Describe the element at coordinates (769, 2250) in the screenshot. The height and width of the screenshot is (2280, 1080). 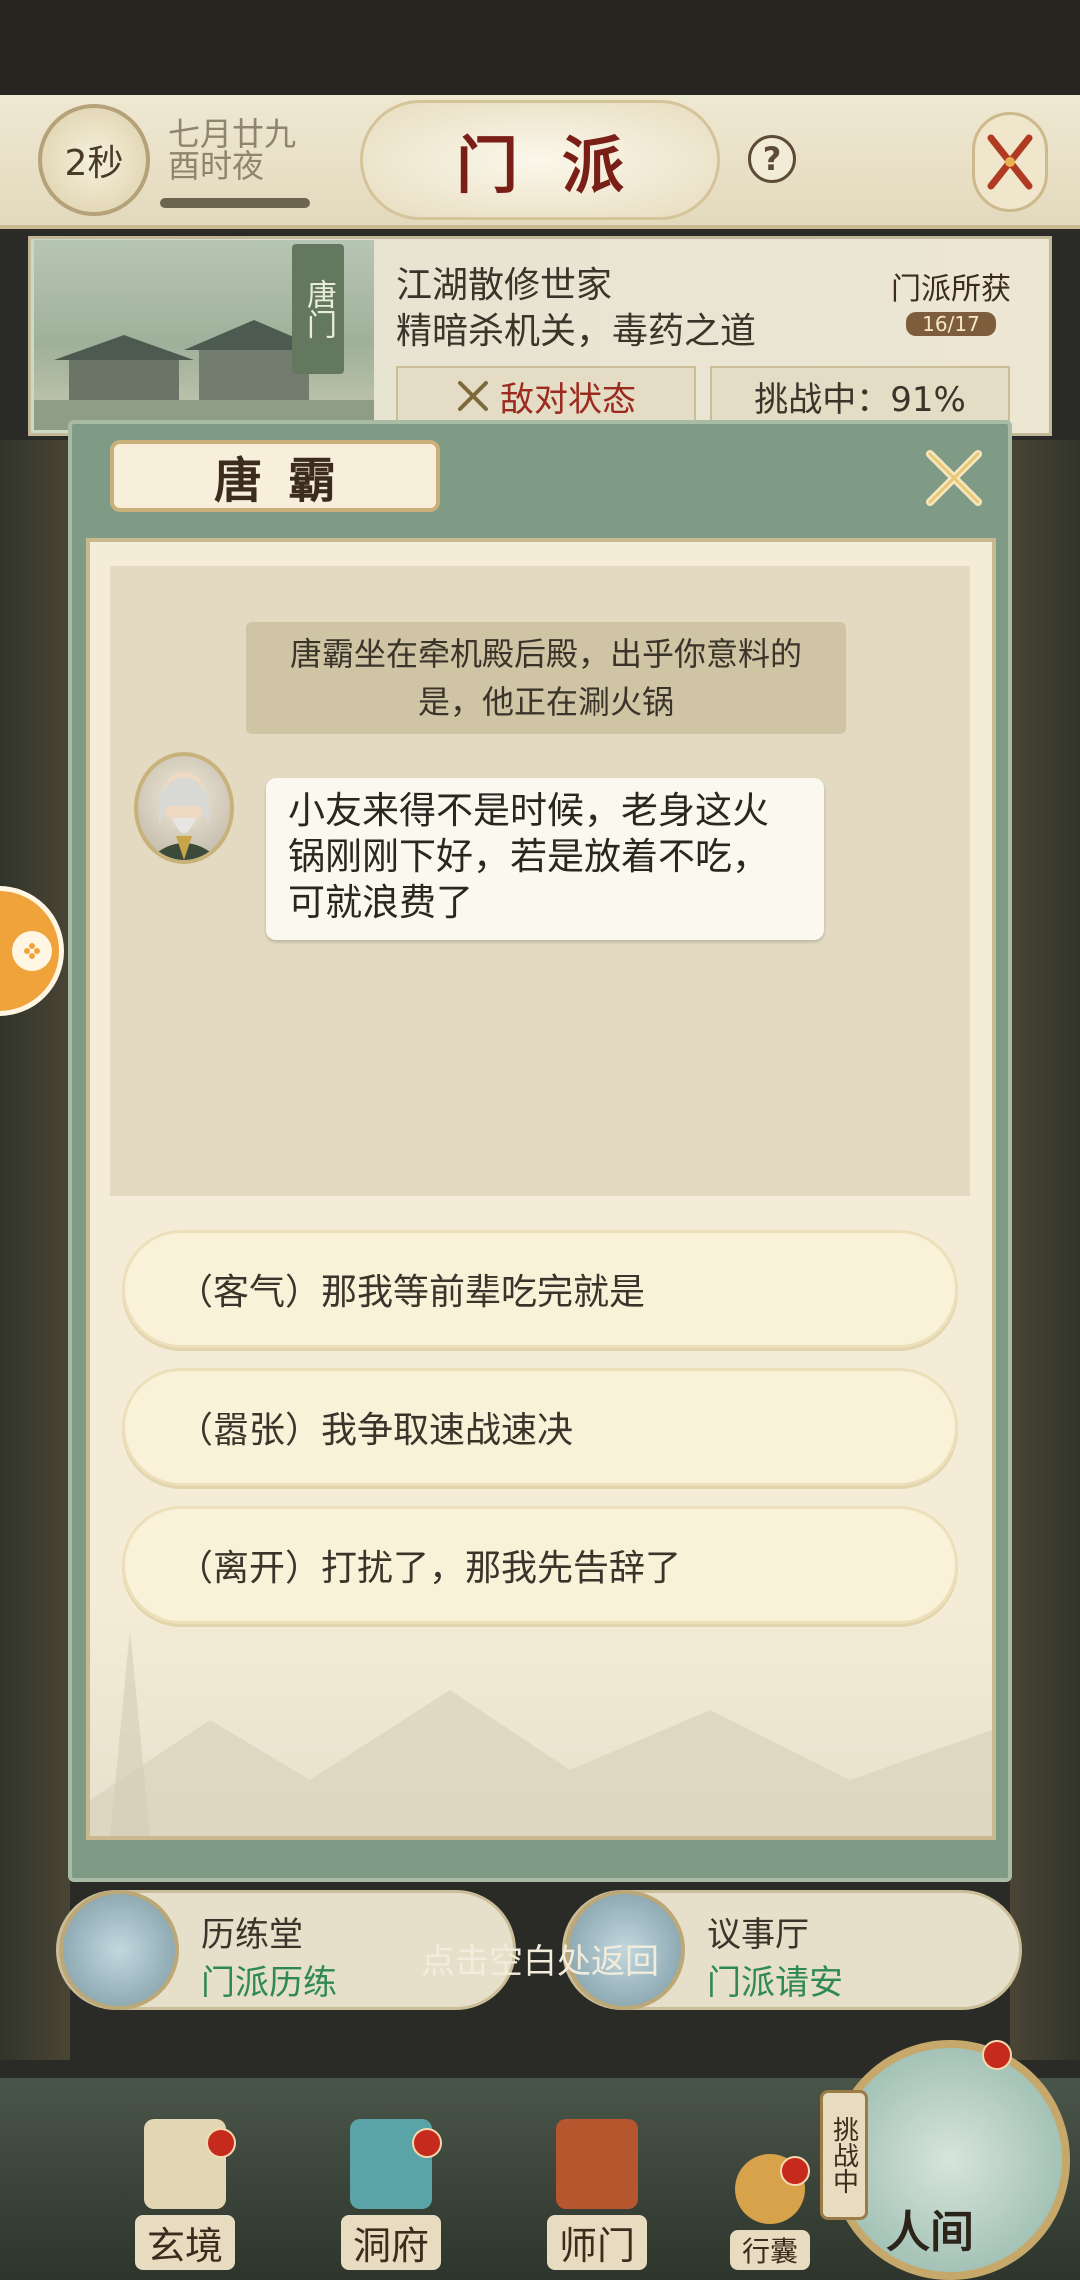
I see `nav-xingnang-label: 行囊` at that location.